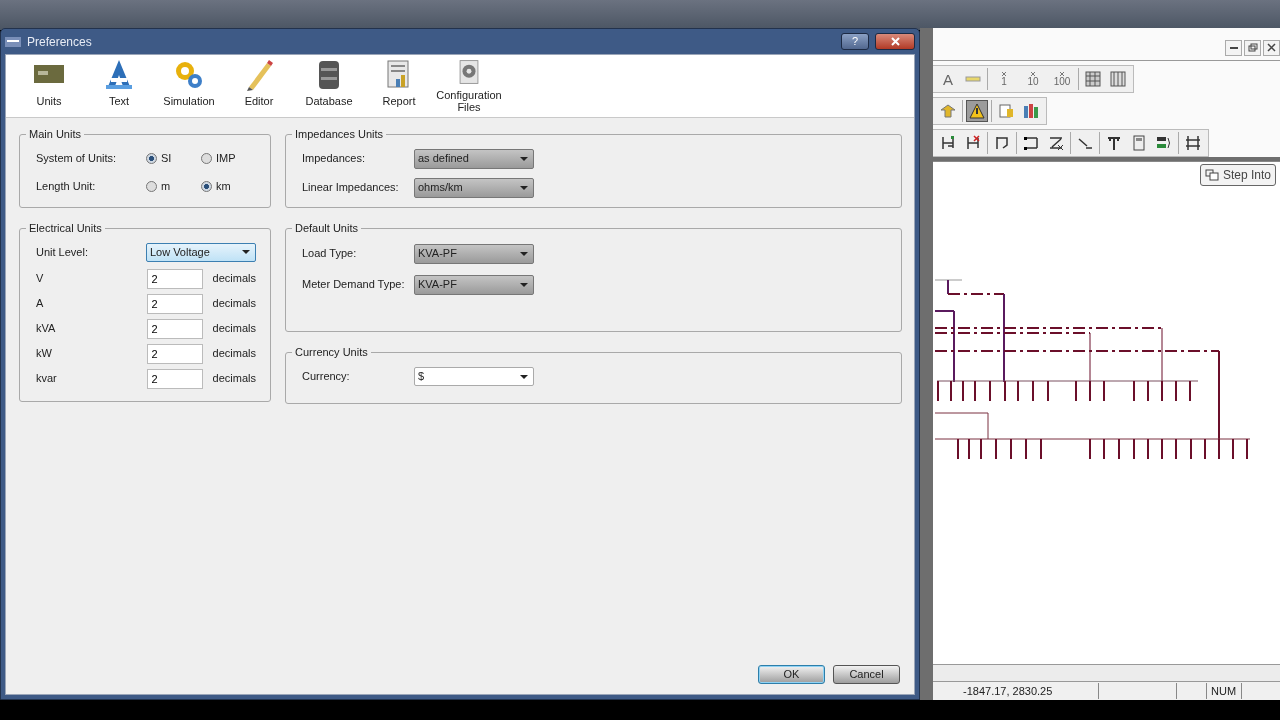  What do you see at coordinates (326, 228) in the screenshot?
I see `group-title: Default Units` at bounding box center [326, 228].